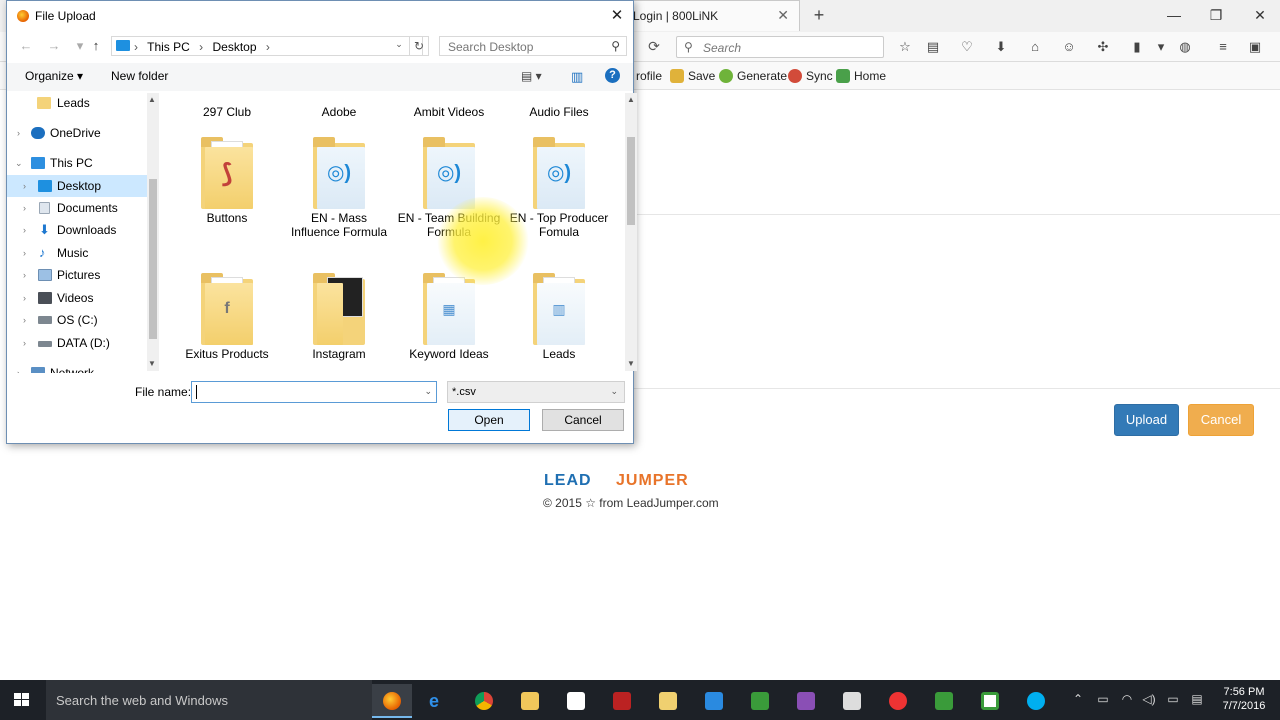 The image size is (1280, 720). I want to click on extension-icon: ✣, so click(1103, 47).